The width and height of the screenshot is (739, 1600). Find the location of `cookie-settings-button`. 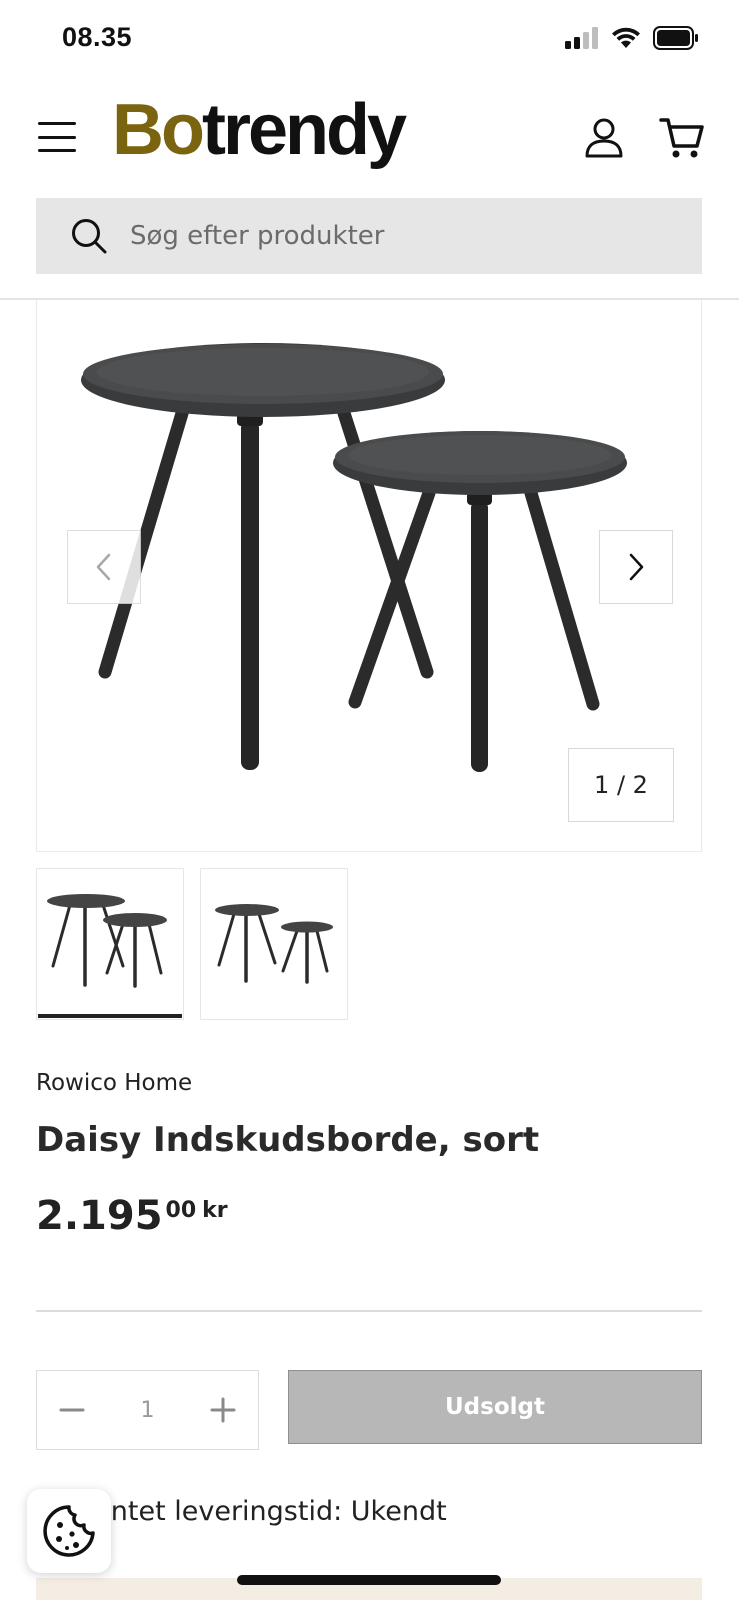

cookie-settings-button is located at coordinates (69, 1531).